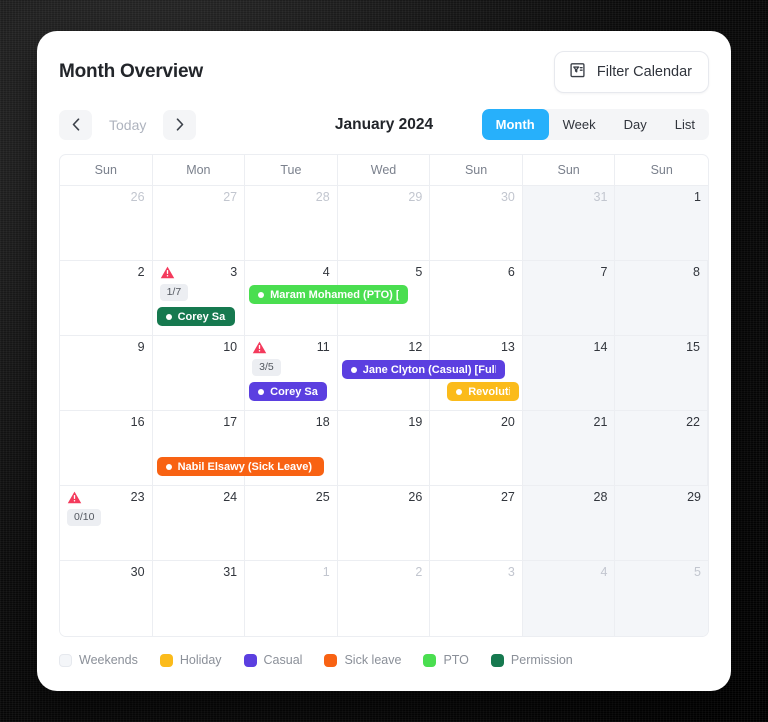 The width and height of the screenshot is (768, 722). Describe the element at coordinates (384, 62) in the screenshot. I see `card-header: Month Overview Filter Calendar` at that location.